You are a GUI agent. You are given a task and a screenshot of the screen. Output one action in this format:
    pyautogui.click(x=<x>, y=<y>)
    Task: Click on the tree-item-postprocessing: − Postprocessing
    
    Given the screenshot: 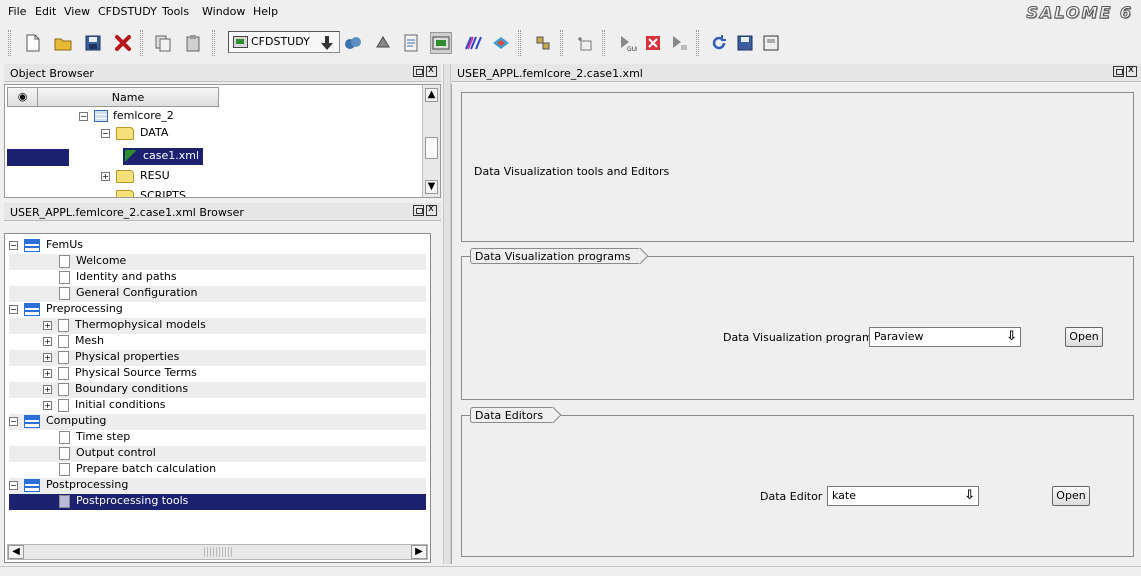 What is the action you would take?
    pyautogui.click(x=217, y=486)
    